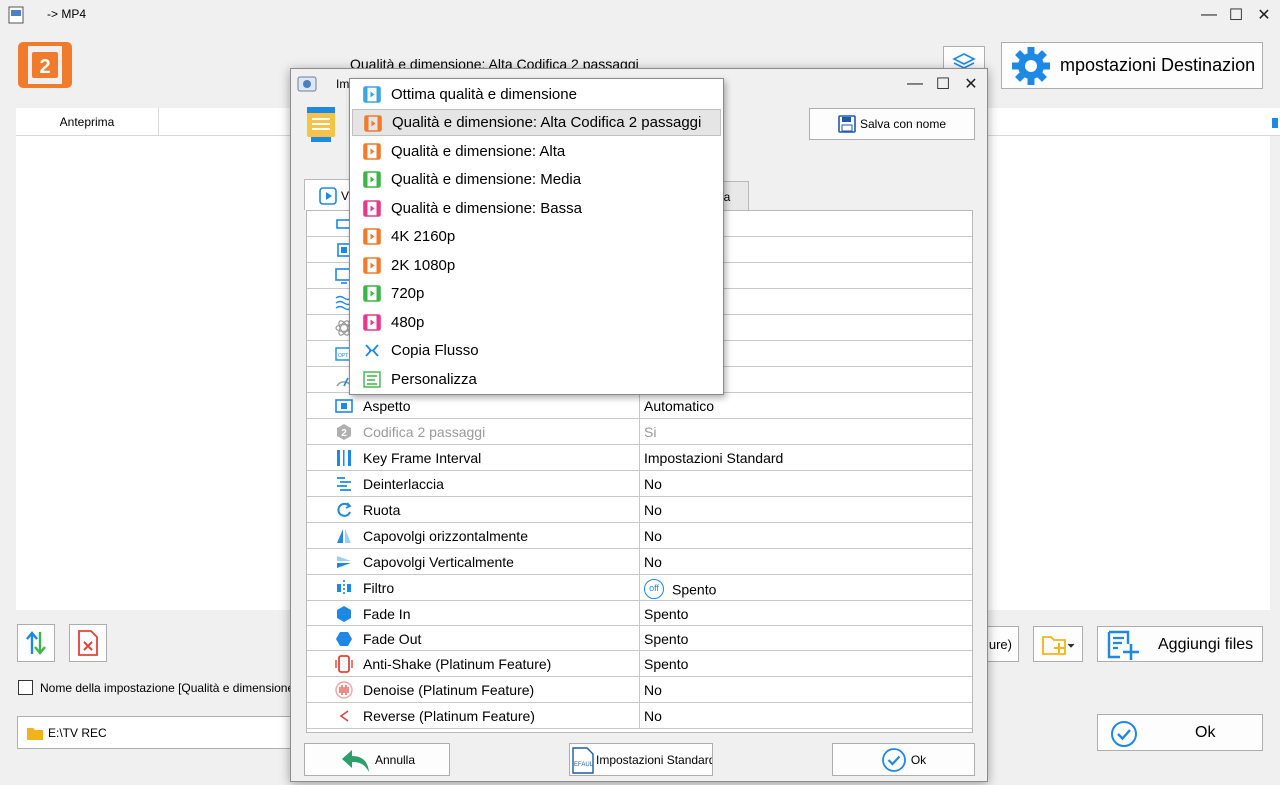 The image size is (1280, 785). What do you see at coordinates (328, 194) in the screenshot?
I see `tab-video: V` at bounding box center [328, 194].